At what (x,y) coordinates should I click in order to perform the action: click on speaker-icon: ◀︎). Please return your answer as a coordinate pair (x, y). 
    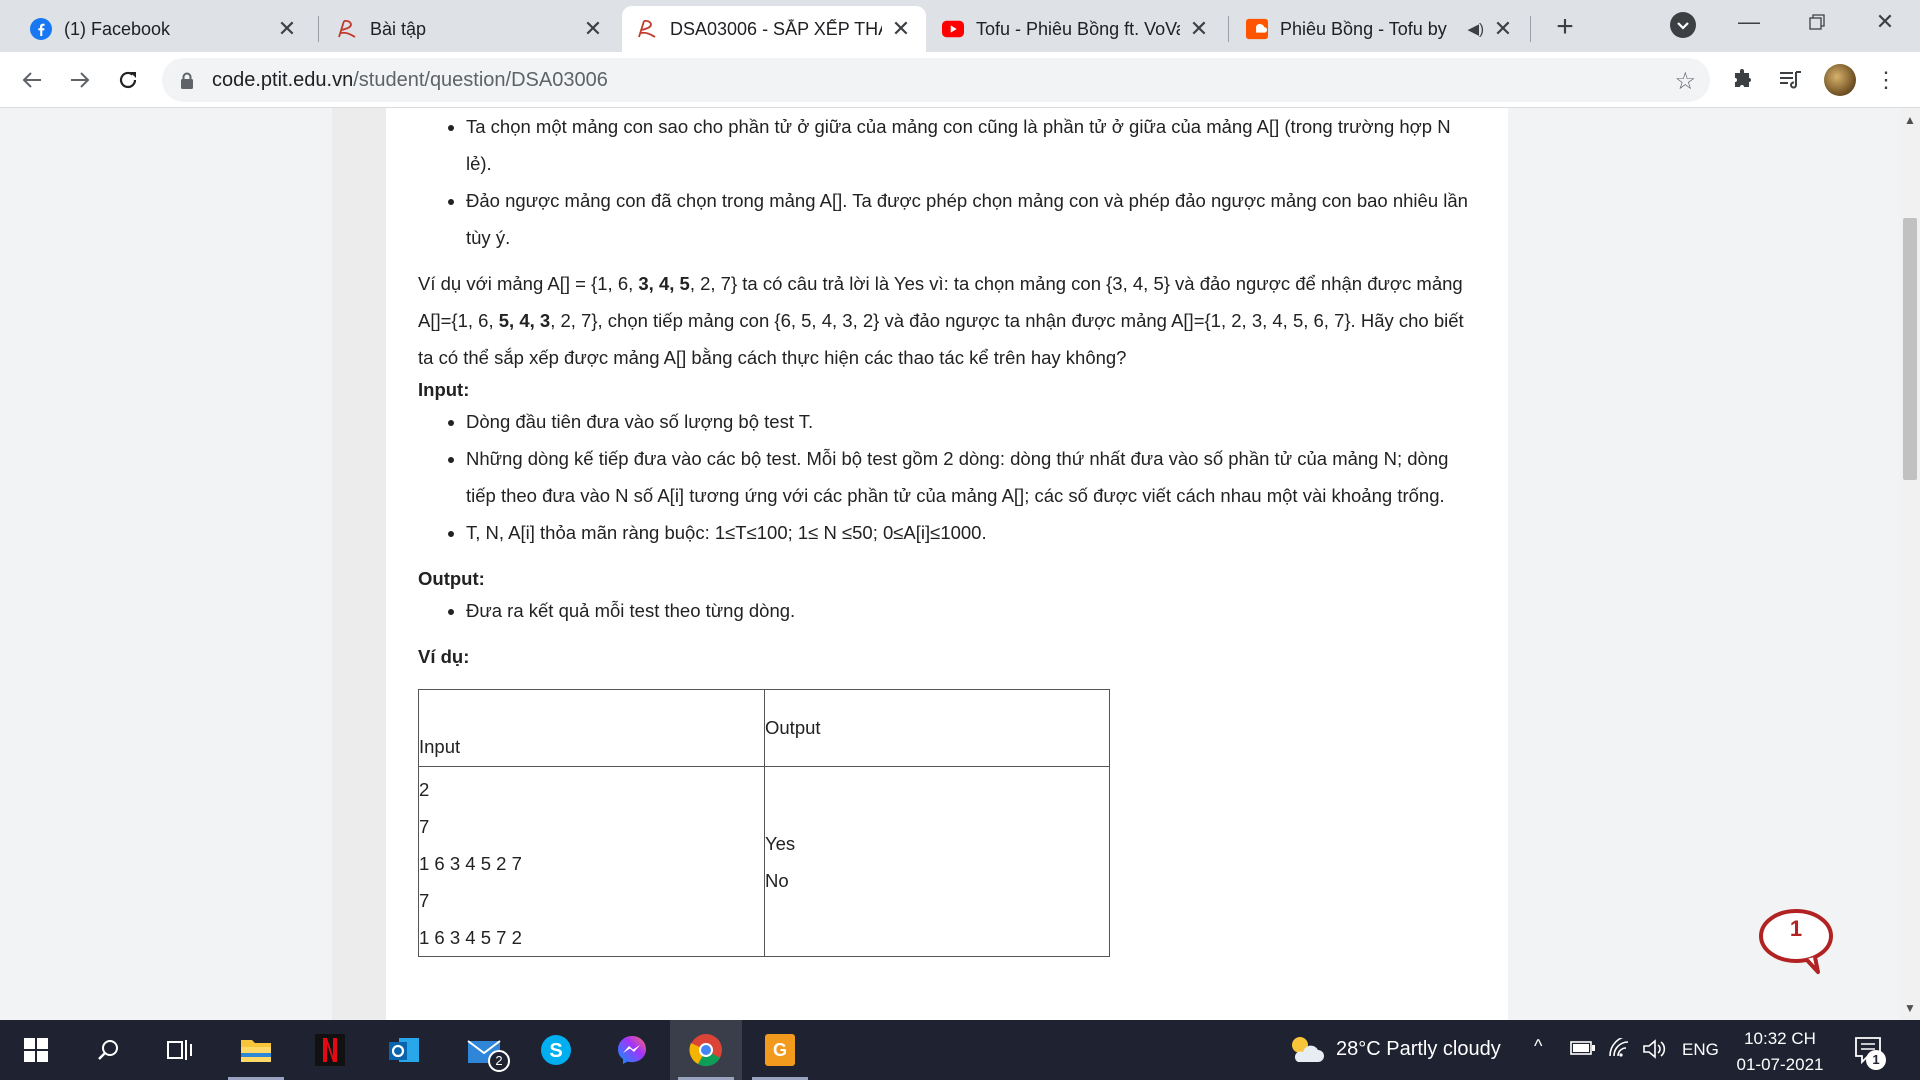
    Looking at the image, I should click on (1475, 29).